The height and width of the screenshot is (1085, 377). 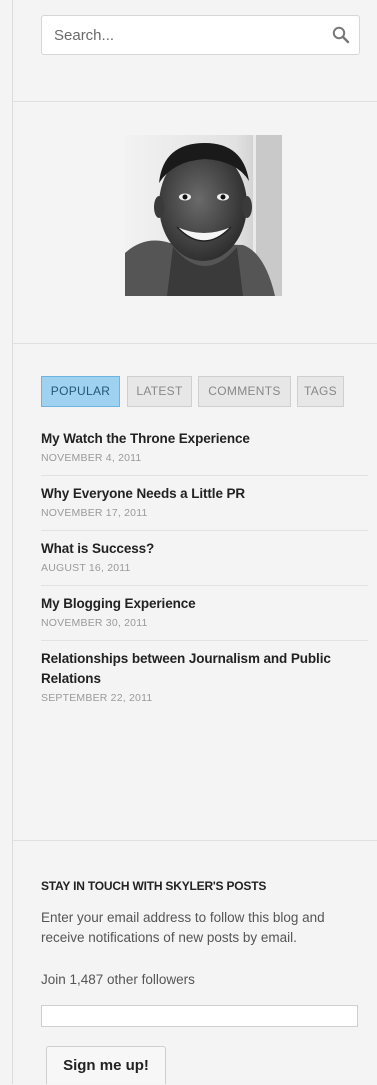 I want to click on avatar, so click(x=203, y=215).